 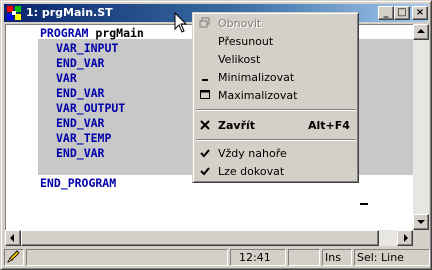 What do you see at coordinates (258, 257) in the screenshot?
I see `status-time: 12:41` at bounding box center [258, 257].